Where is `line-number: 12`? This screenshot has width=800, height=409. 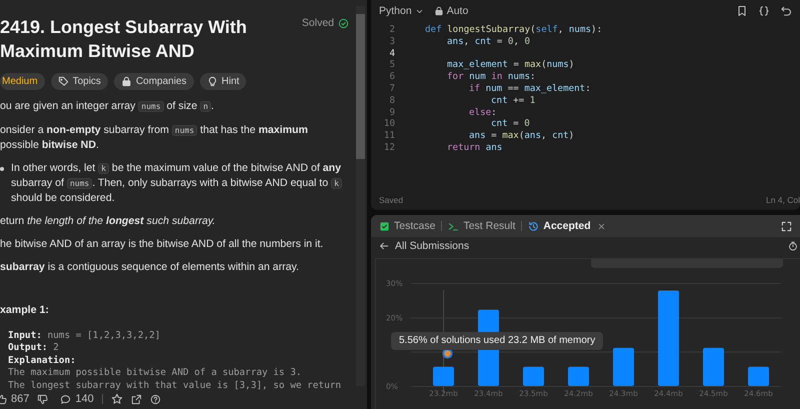 line-number: 12 is located at coordinates (388, 148).